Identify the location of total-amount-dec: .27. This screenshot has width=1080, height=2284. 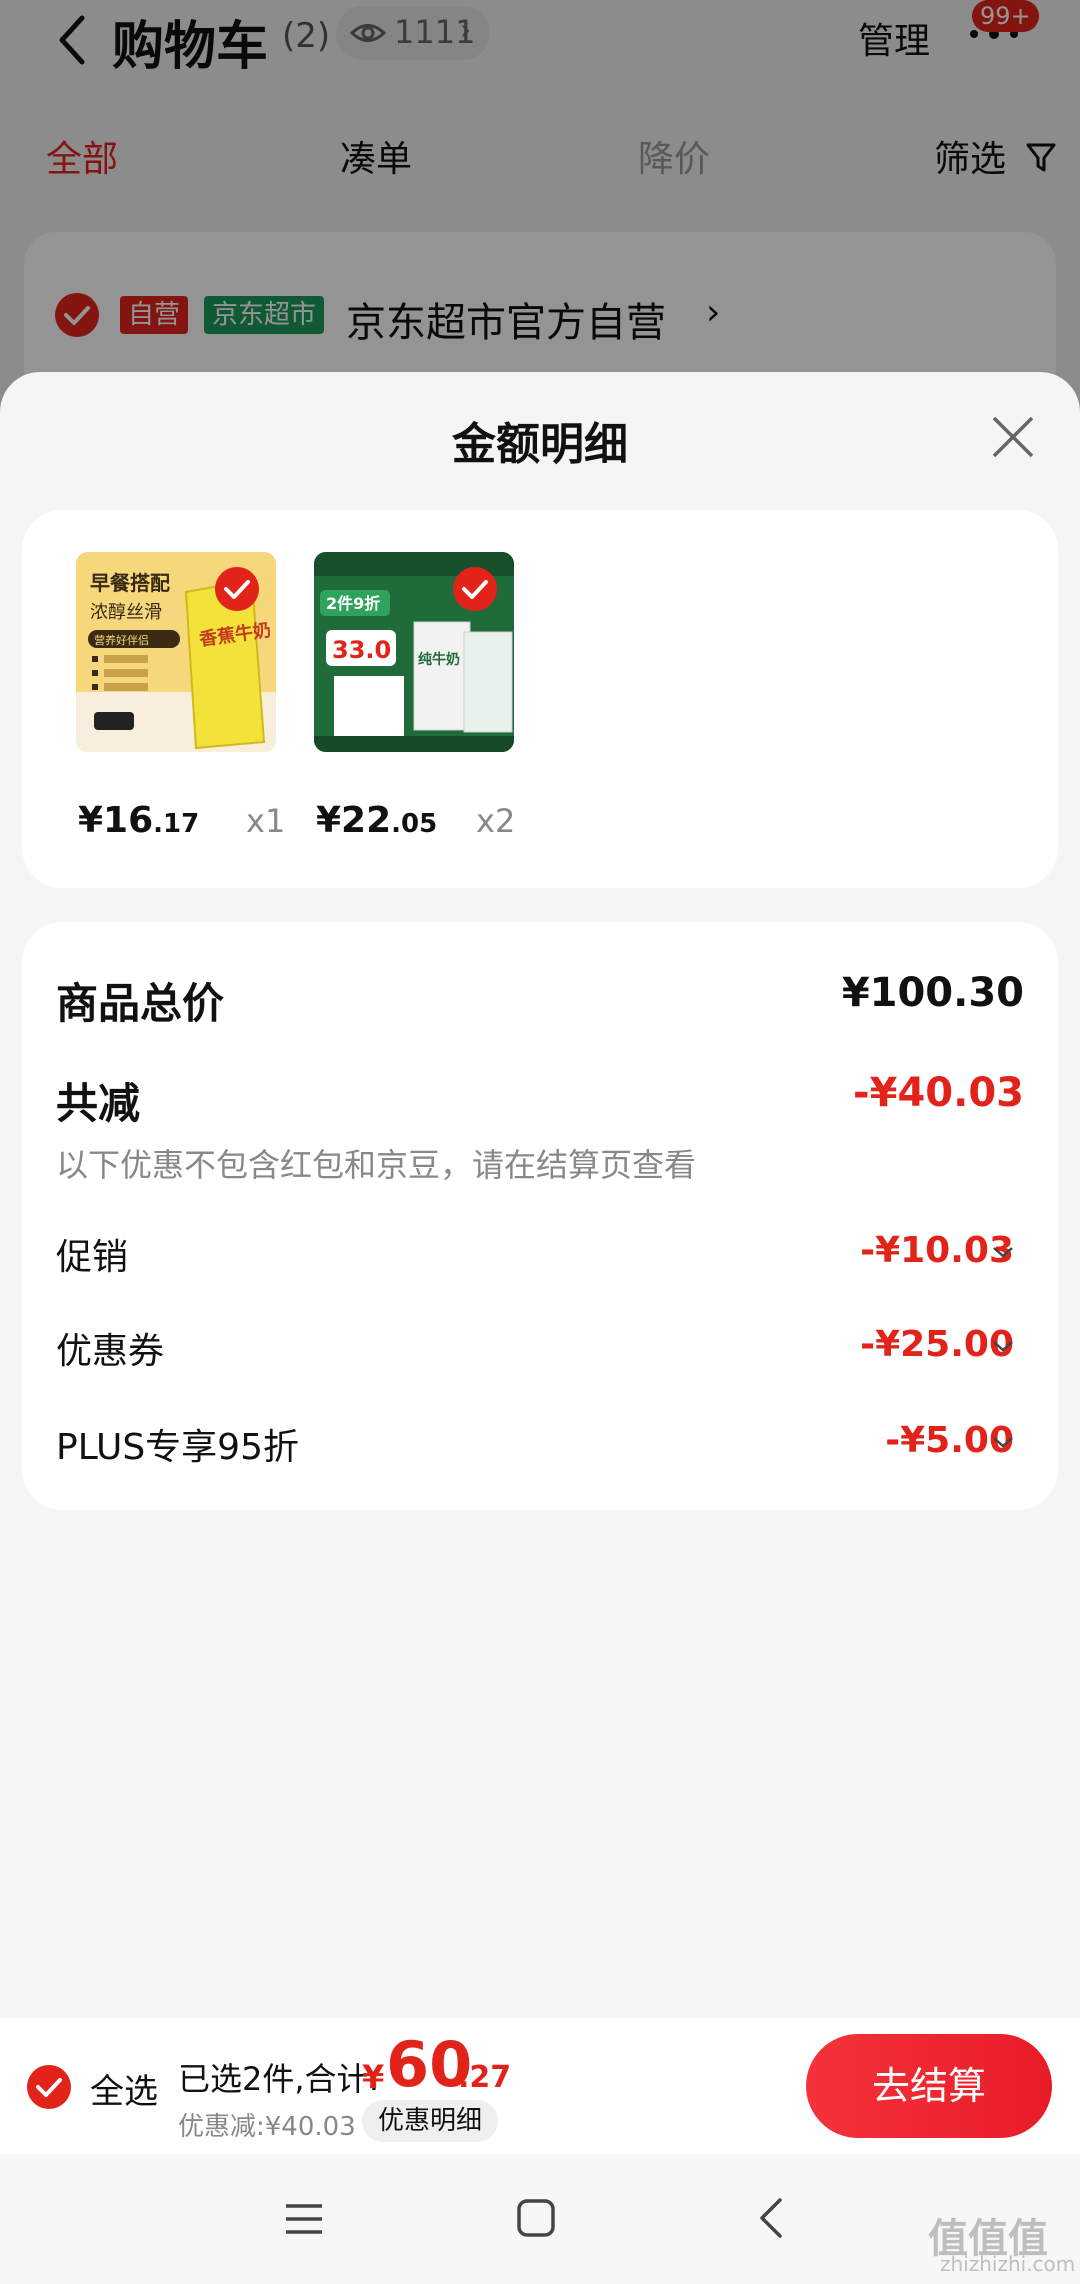
(485, 2077).